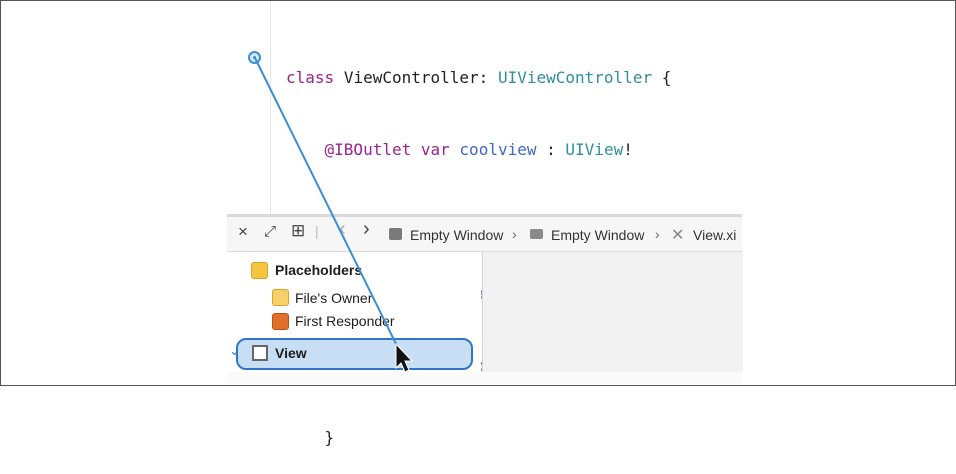 The width and height of the screenshot is (956, 474). What do you see at coordinates (270, 231) in the screenshot?
I see `expand-icon: ⤢` at bounding box center [270, 231].